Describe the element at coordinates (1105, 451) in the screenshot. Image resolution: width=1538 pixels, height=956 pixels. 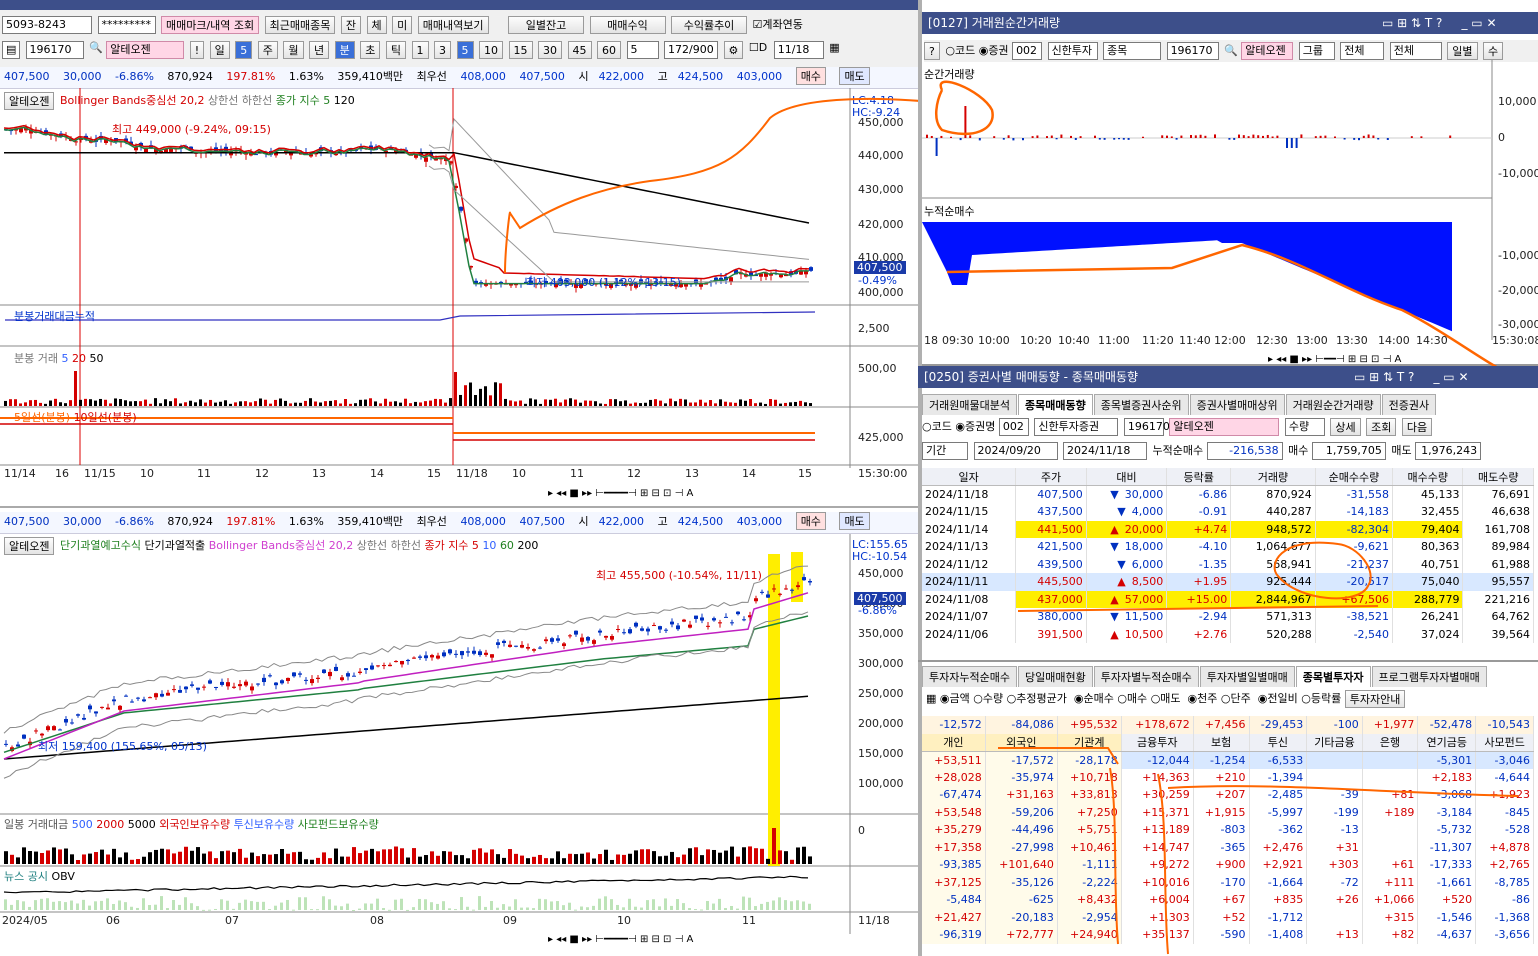
I see `date-to-input: 2024/11/18` at that location.